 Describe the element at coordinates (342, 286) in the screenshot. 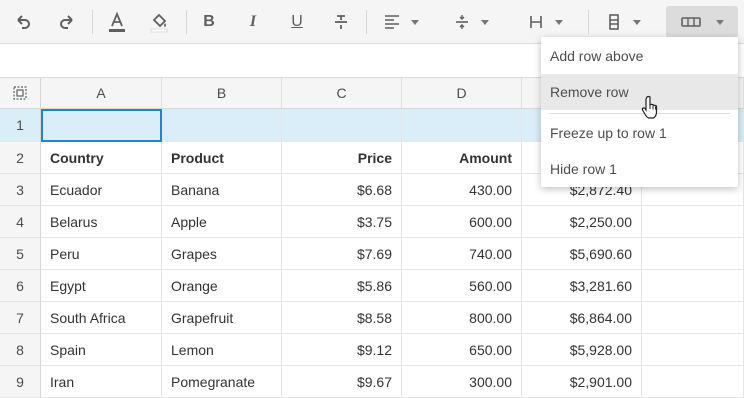

I see `cell-price: $5.86` at that location.